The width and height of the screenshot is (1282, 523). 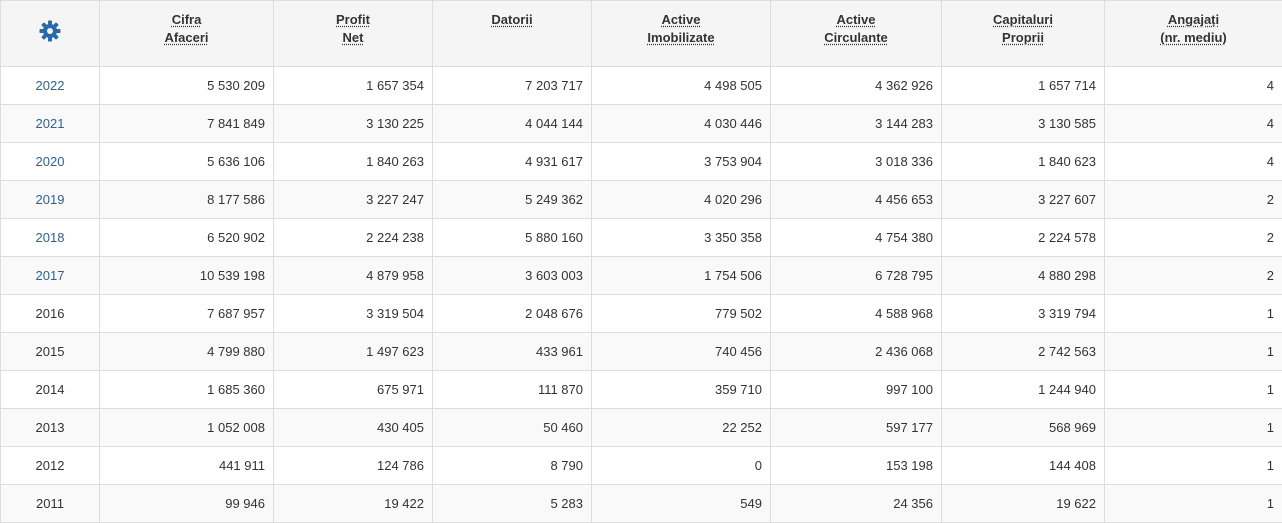 I want to click on value-cell-capitaluri-proprii: 1 244 940, so click(x=1023, y=390).